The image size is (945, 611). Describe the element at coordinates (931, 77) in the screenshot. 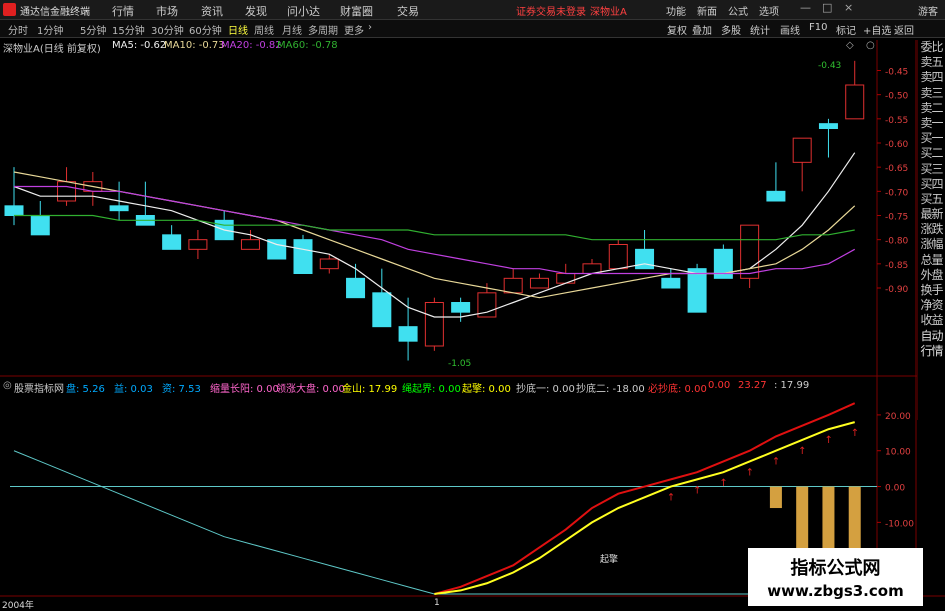

I see `side-panel-item: 卖四` at that location.